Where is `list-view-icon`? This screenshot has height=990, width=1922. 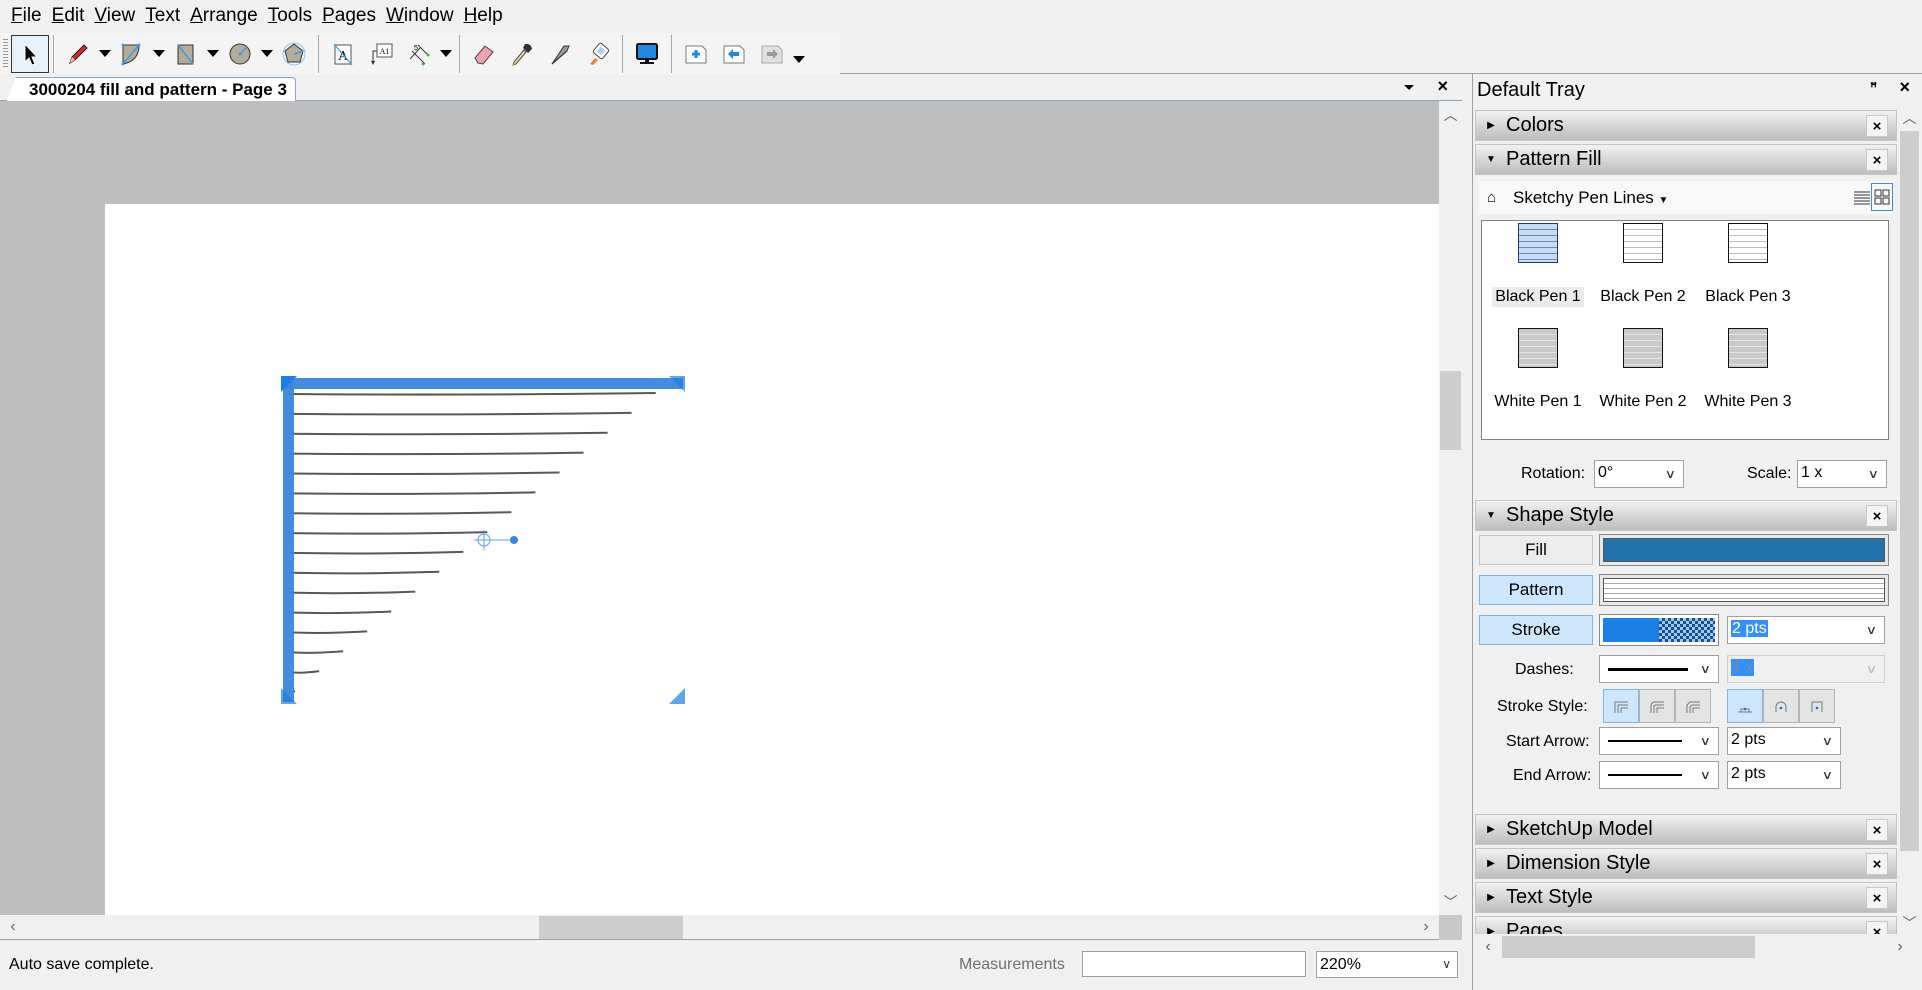 list-view-icon is located at coordinates (1862, 197).